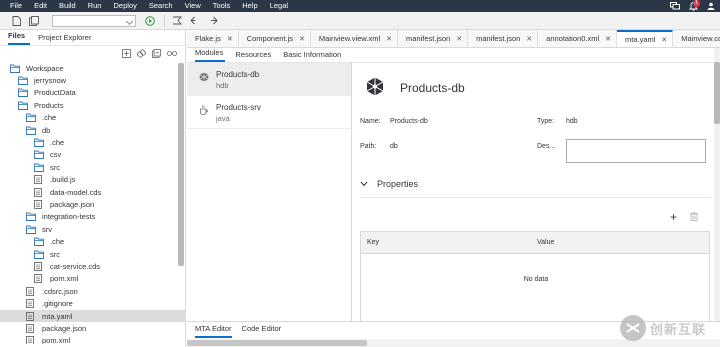 This screenshot has height=347, width=720. I want to click on back-icon, so click(195, 21).